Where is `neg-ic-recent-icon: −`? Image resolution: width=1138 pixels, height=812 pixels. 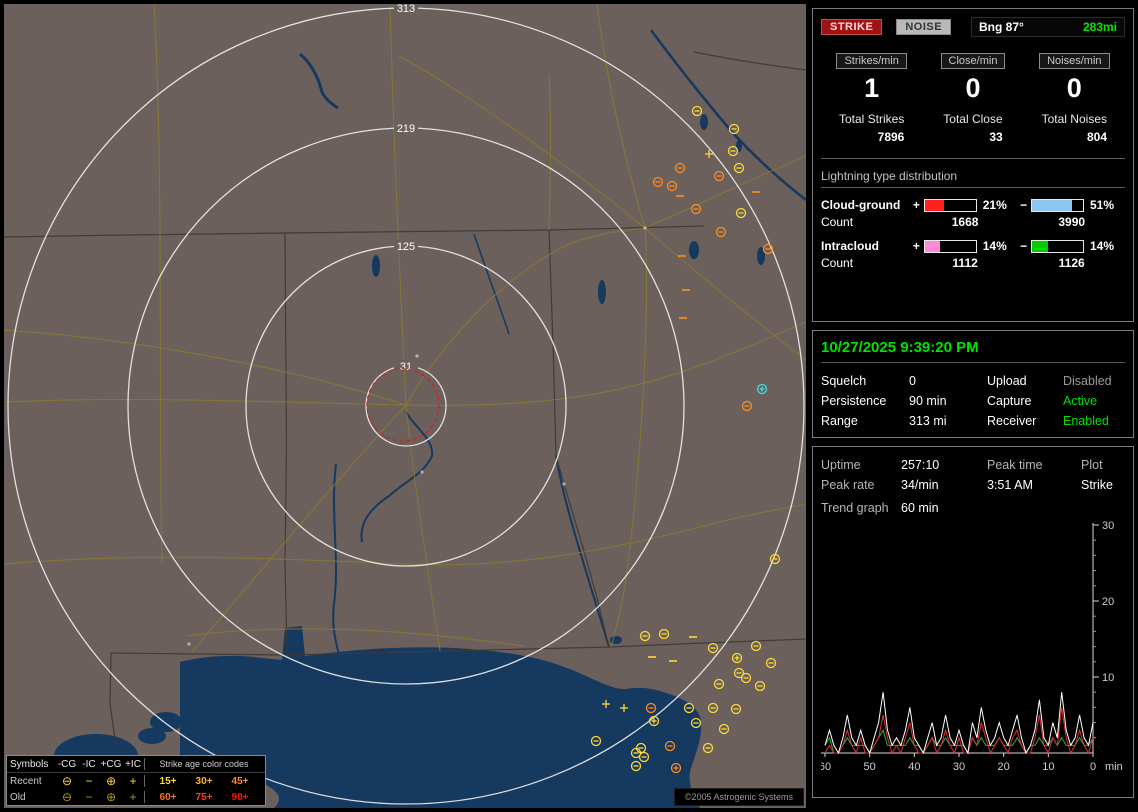
neg-ic-recent-icon: − is located at coordinates (89, 781).